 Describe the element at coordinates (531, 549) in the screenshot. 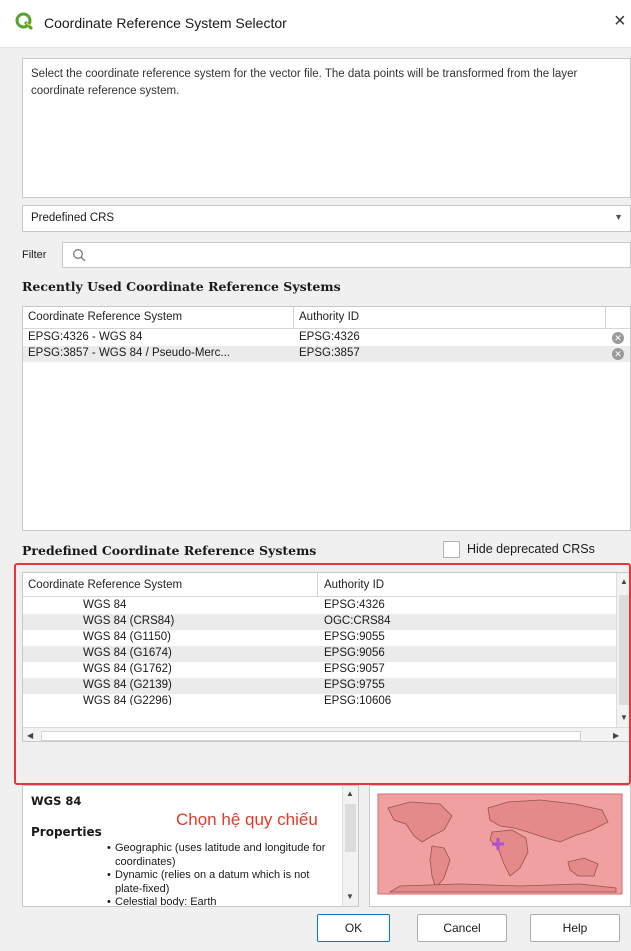

I see `hide-deprecated-label: Hide deprecated CRSs` at that location.